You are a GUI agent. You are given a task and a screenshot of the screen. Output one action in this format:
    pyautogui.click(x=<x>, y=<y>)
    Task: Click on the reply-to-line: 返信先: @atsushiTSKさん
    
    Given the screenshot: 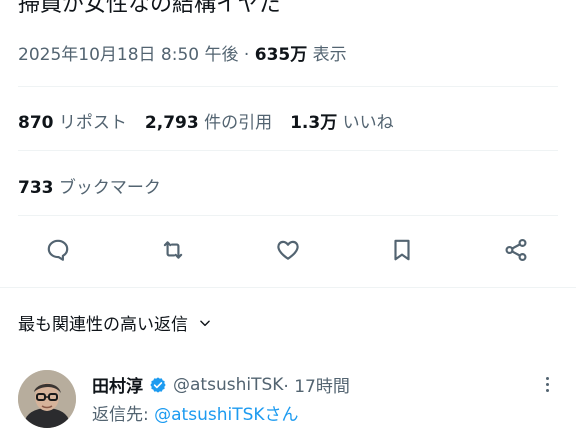 What is the action you would take?
    pyautogui.click(x=195, y=412)
    